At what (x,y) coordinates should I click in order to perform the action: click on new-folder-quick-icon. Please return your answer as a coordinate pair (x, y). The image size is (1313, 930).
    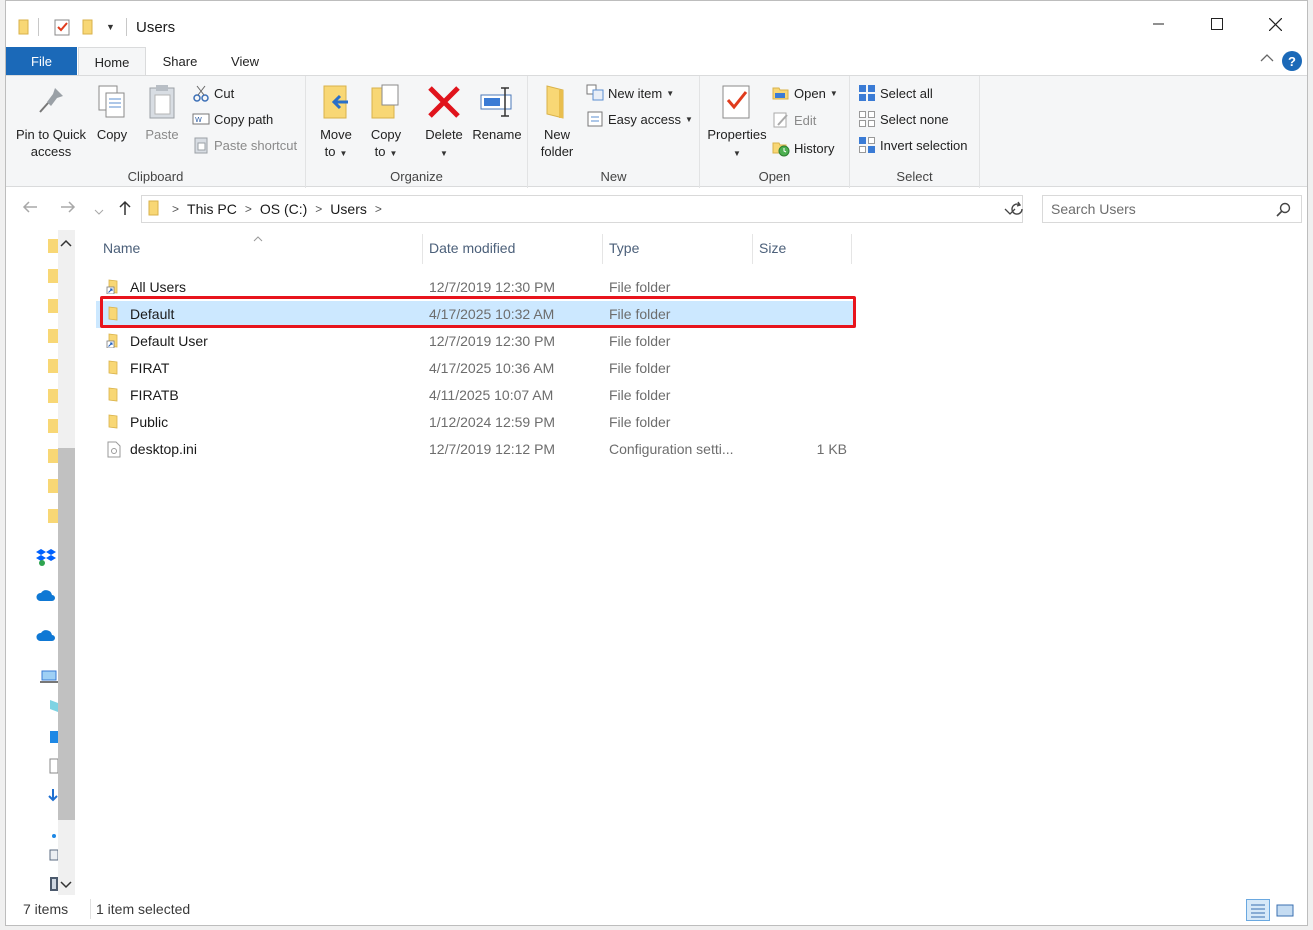
    Looking at the image, I should click on (88, 27).